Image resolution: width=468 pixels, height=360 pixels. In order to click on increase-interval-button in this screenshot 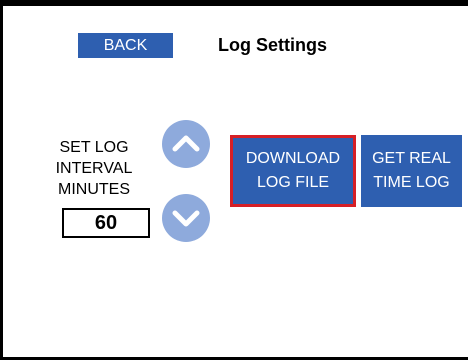, I will do `click(186, 144)`.